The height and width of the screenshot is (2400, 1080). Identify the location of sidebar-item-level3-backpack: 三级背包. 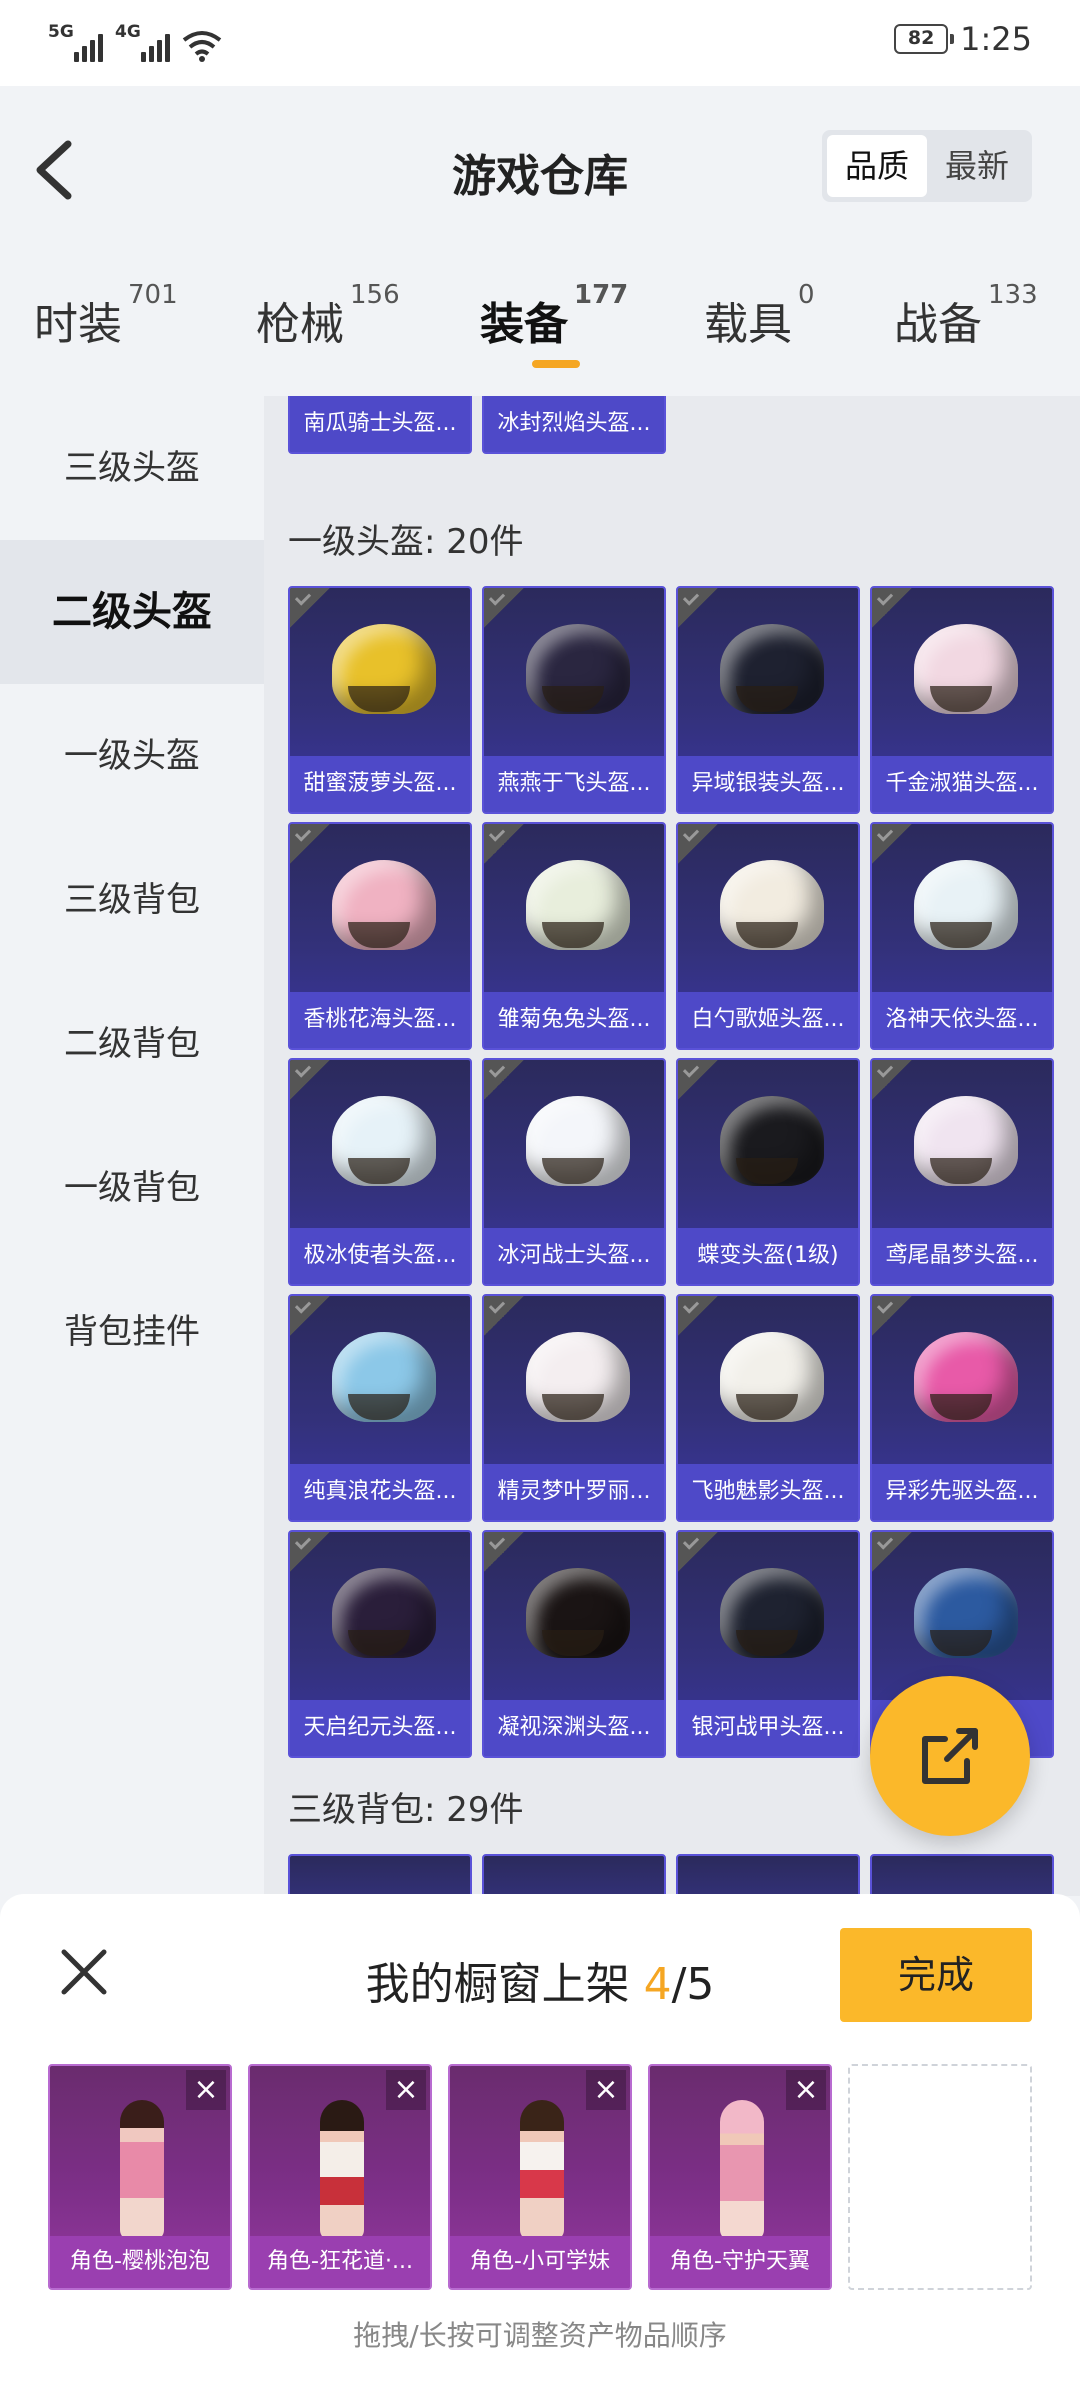
(132, 900).